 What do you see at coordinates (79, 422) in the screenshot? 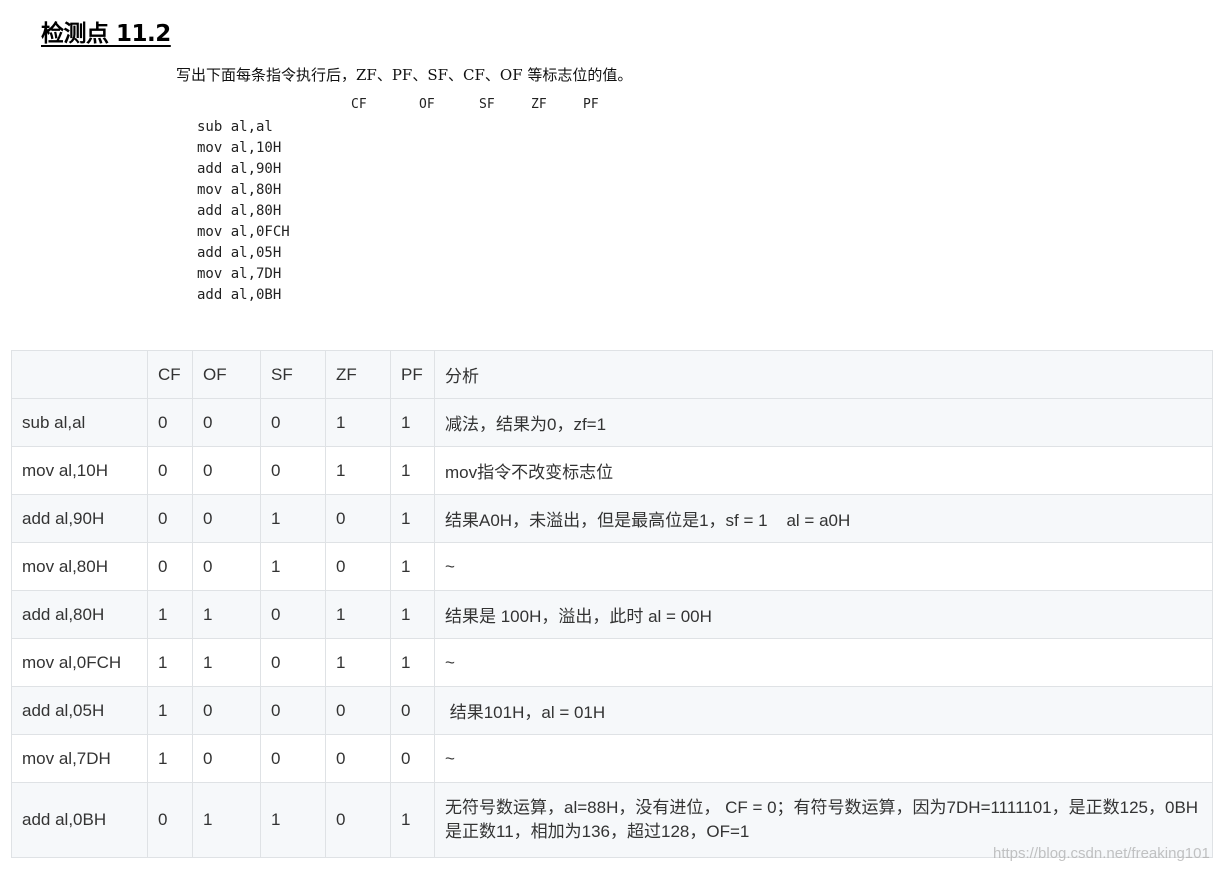
I see `cell-instruction: sub al,al` at bounding box center [79, 422].